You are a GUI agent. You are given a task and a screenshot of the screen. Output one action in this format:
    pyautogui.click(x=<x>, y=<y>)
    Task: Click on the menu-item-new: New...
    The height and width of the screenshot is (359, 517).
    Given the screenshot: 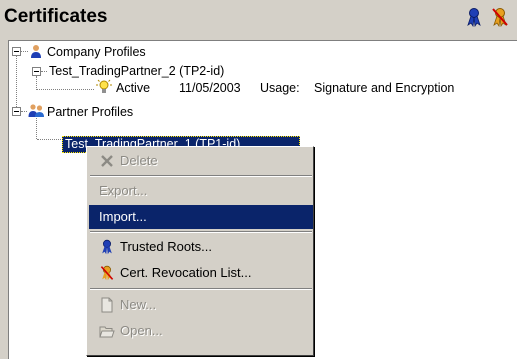 What is the action you would take?
    pyautogui.click(x=201, y=305)
    